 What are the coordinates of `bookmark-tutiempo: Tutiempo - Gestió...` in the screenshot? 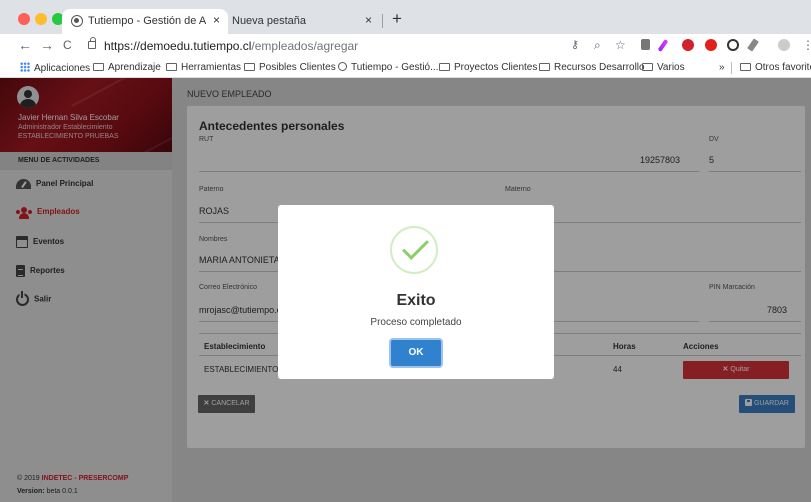 It's located at (388, 67).